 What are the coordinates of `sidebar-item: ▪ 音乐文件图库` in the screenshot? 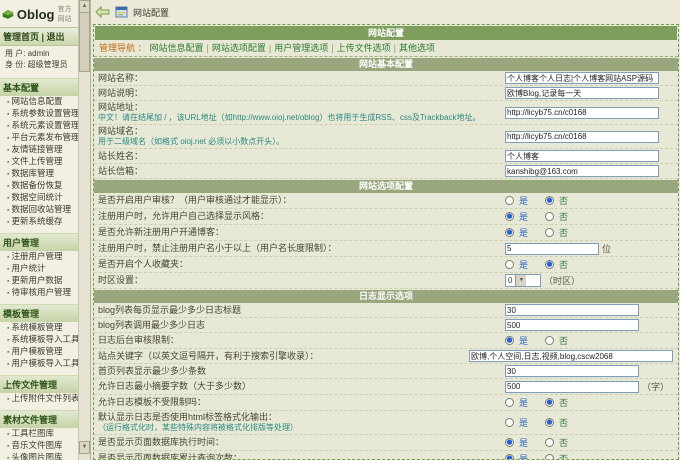 It's located at (39, 446).